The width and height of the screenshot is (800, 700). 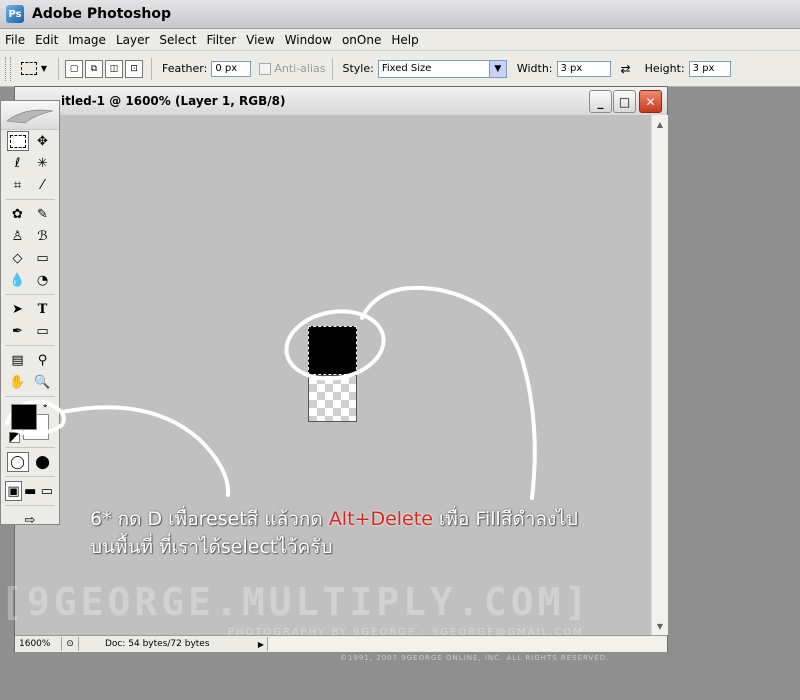 What do you see at coordinates (406, 68) in the screenshot?
I see `style-value: Fixed Size` at bounding box center [406, 68].